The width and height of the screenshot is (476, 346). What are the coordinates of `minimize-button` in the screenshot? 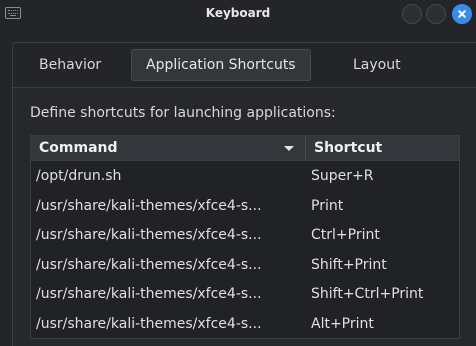 It's located at (412, 14).